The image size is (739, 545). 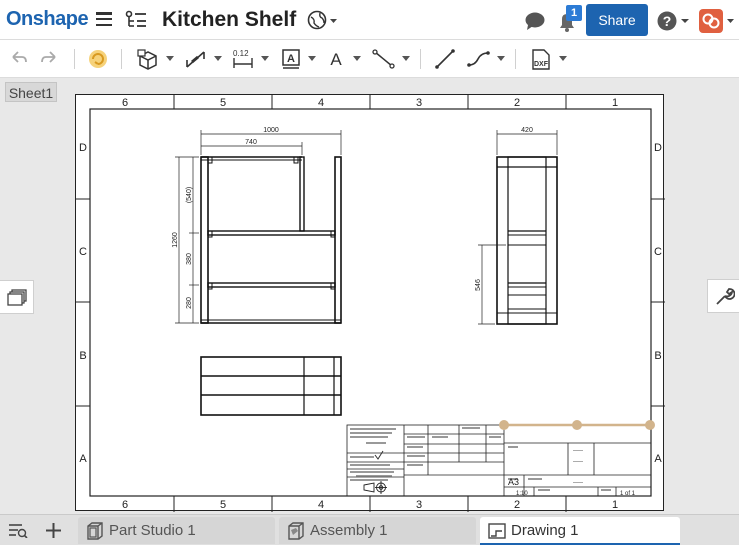 I want to click on tab-list-icon, so click(x=18, y=530).